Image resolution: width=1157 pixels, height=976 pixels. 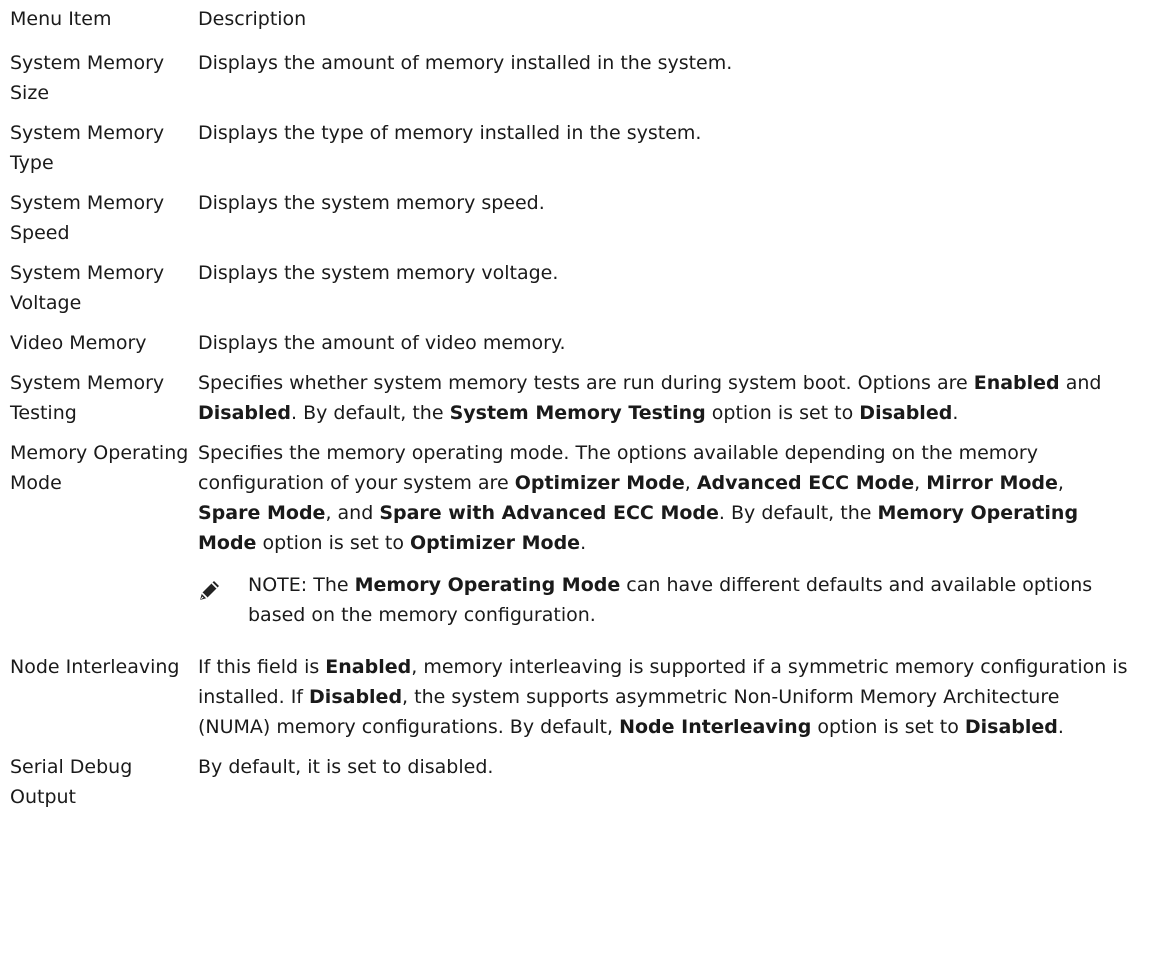 What do you see at coordinates (577, 413) in the screenshot?
I see `option-name: System Memory Testing` at bounding box center [577, 413].